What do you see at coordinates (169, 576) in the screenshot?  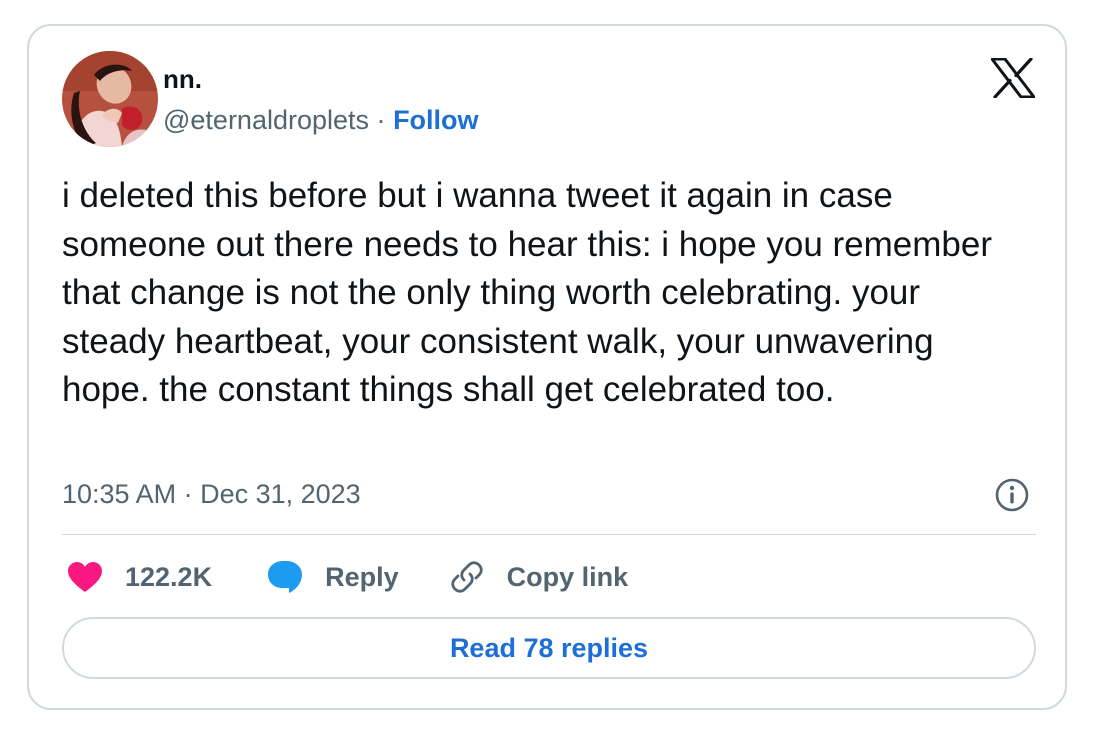 I see `like-count: 122.2K` at bounding box center [169, 576].